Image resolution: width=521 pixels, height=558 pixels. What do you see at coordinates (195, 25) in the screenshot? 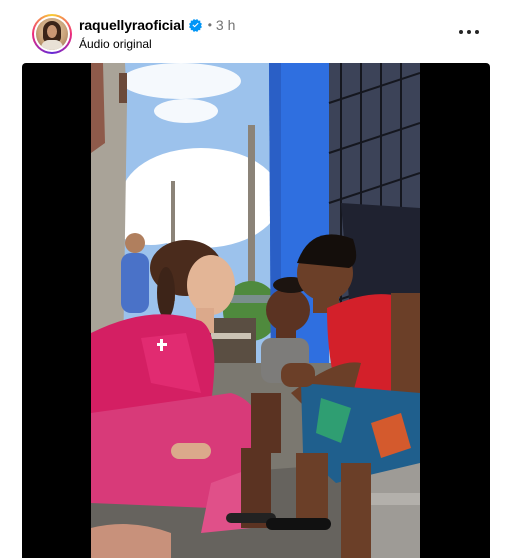
I see `verified-badge-icon` at bounding box center [195, 25].